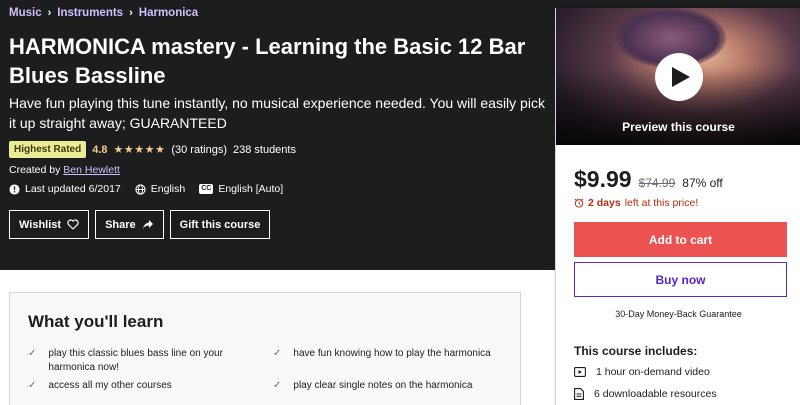  I want to click on closed-captions-icon: CC, so click(206, 189).